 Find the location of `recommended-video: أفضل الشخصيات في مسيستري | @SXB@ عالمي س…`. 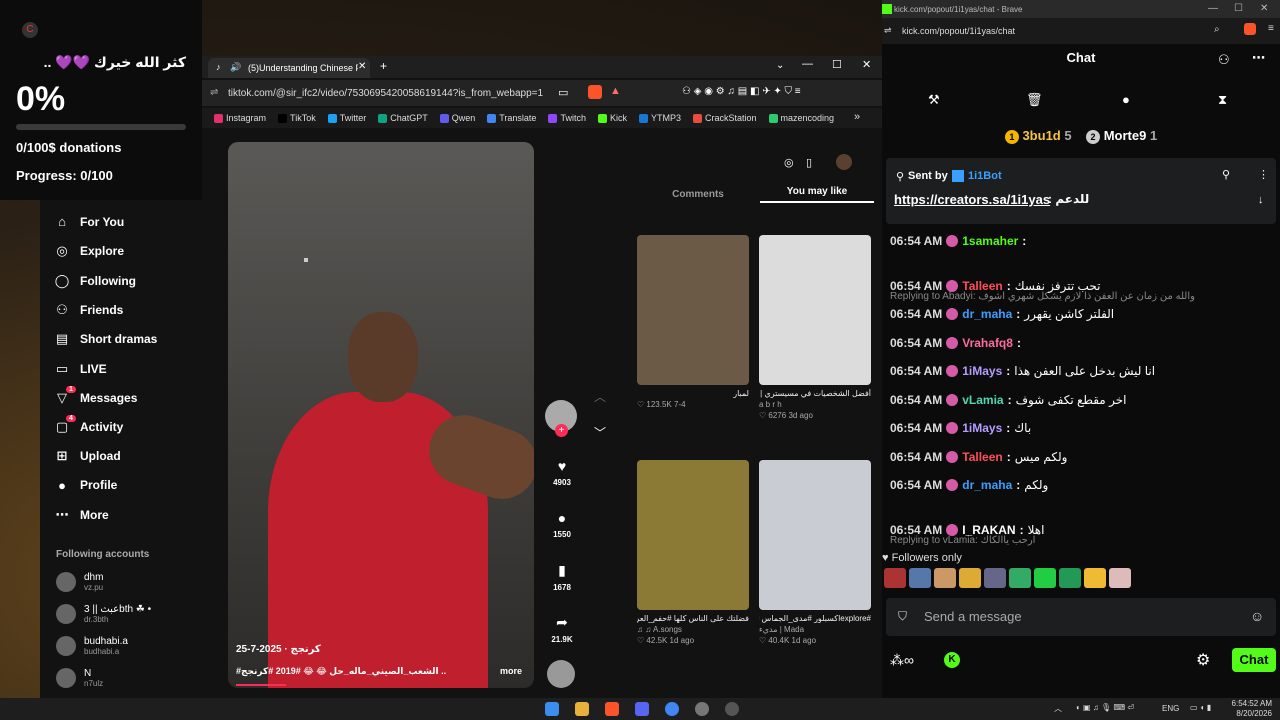

recommended-video: أفضل الشخصيات في مسيستري | @SXB@ عالمي س… is located at coordinates (815, 327).